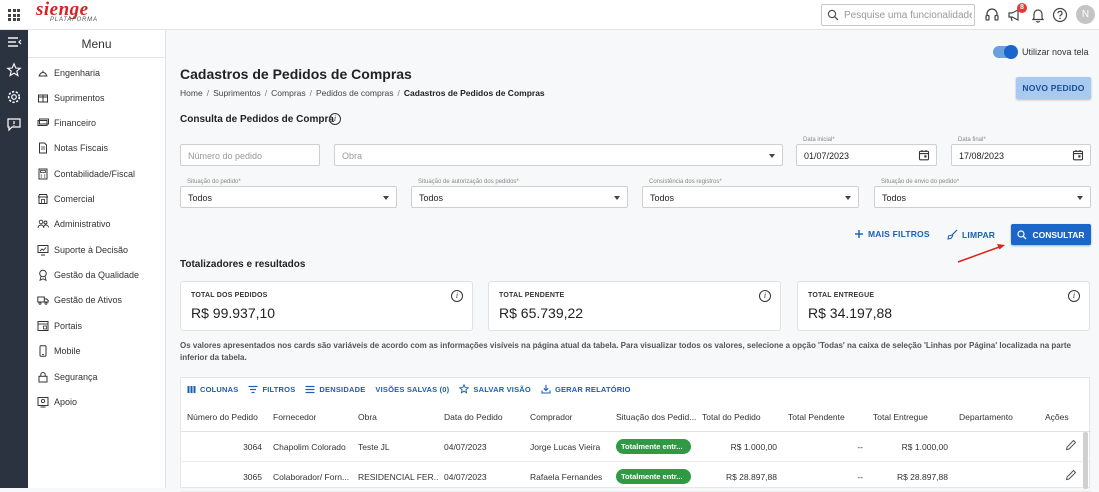 This screenshot has width=1099, height=492. I want to click on saved-views-button: VISÕES SALVAS (0), so click(412, 389).